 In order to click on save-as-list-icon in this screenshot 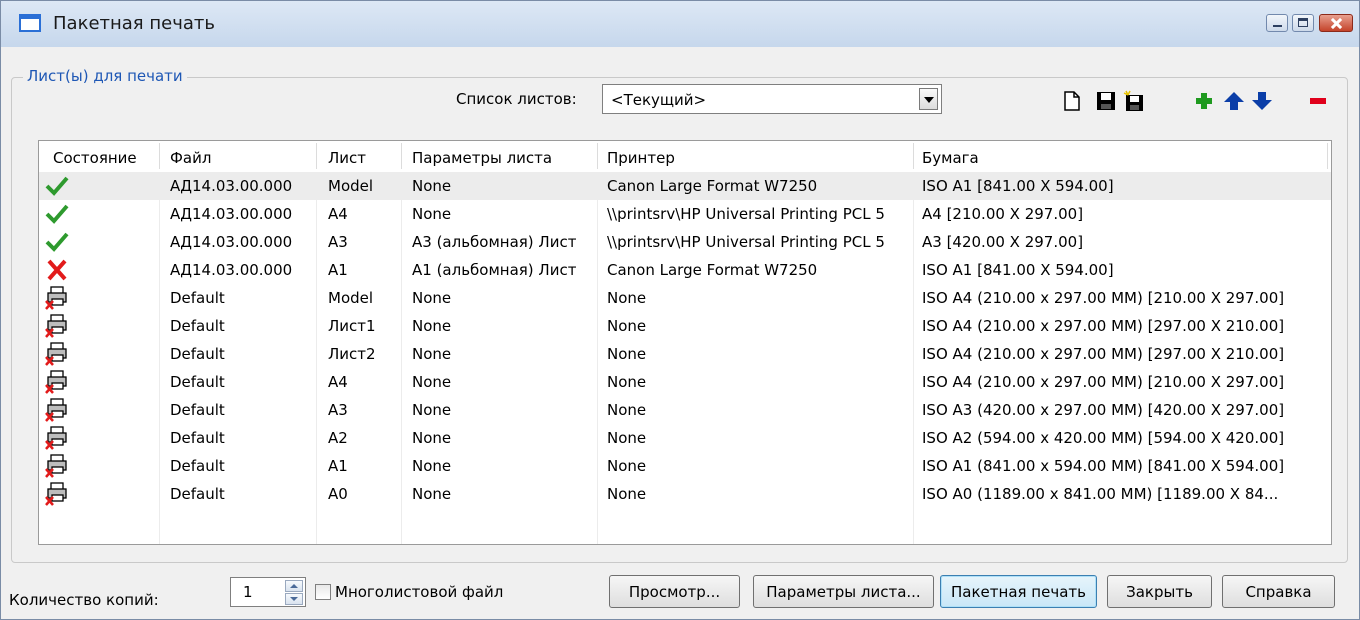, I will do `click(1134, 101)`.